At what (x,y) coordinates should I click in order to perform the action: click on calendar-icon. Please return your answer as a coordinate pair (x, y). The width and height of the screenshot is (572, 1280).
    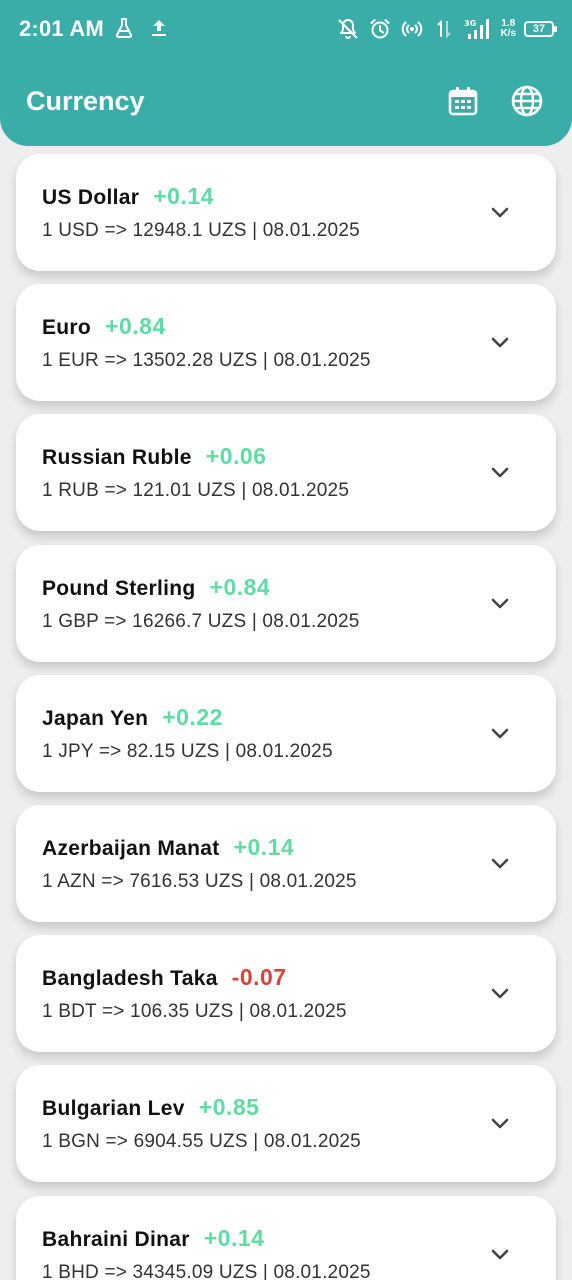
    Looking at the image, I should click on (463, 101).